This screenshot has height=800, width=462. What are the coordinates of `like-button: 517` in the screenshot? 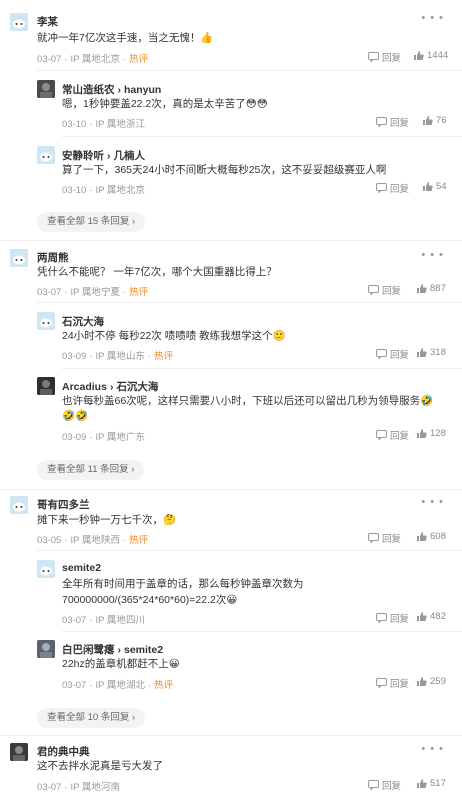 It's located at (431, 783).